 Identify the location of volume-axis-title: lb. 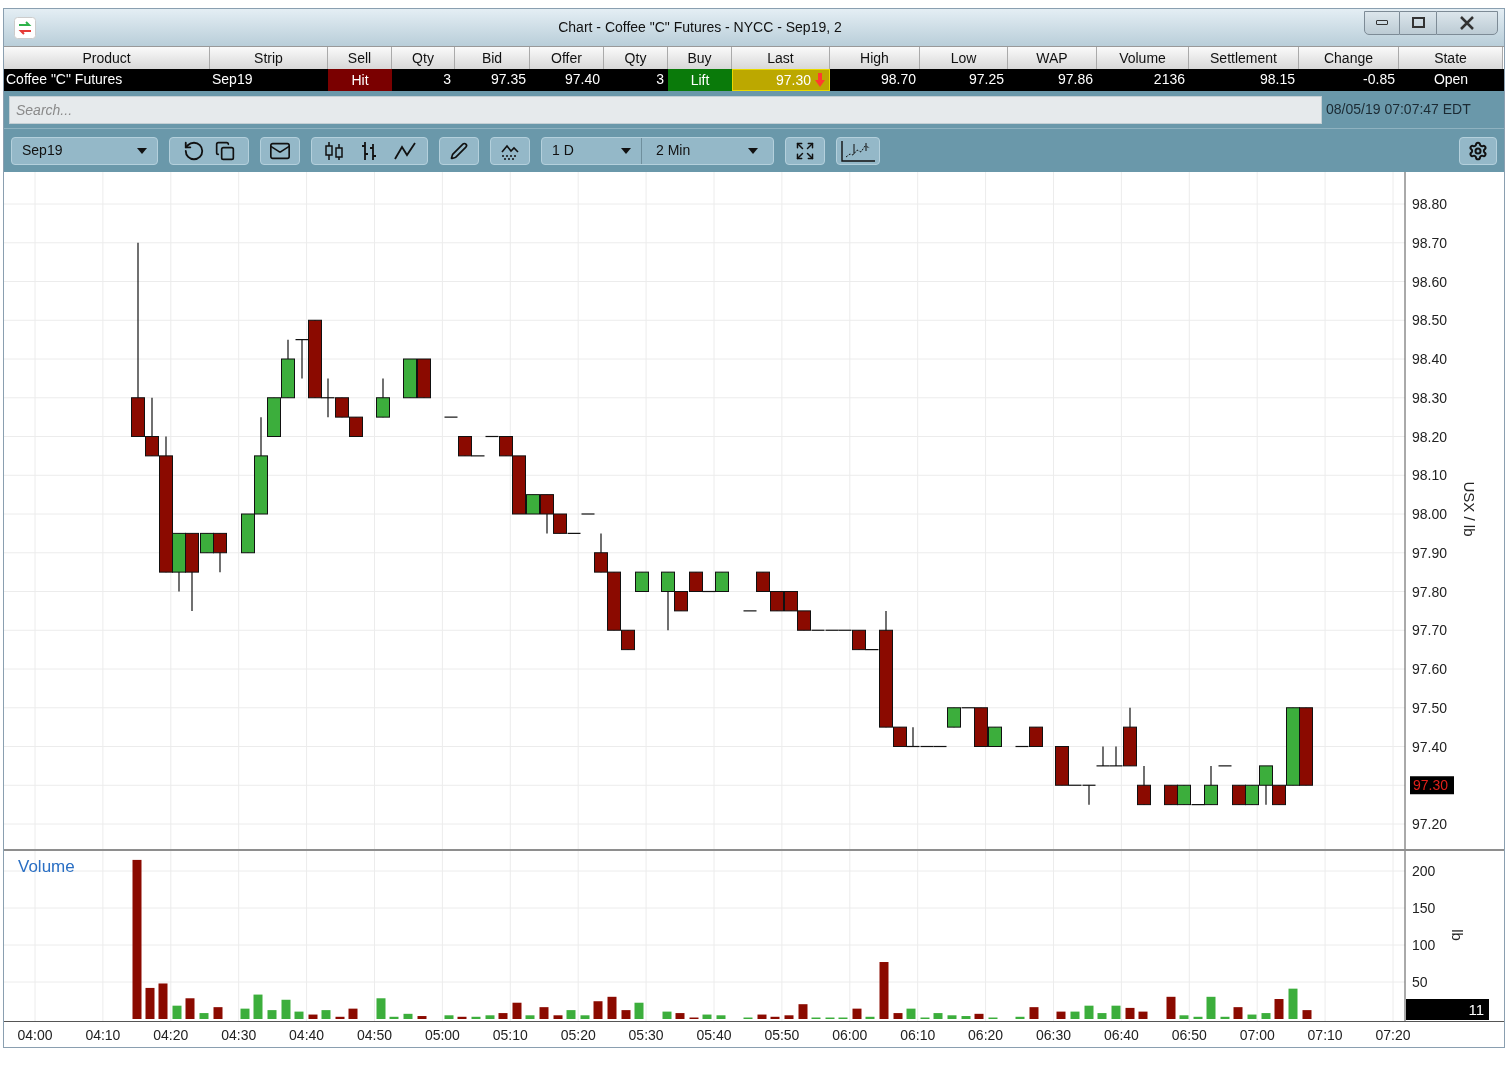
(1457, 935).